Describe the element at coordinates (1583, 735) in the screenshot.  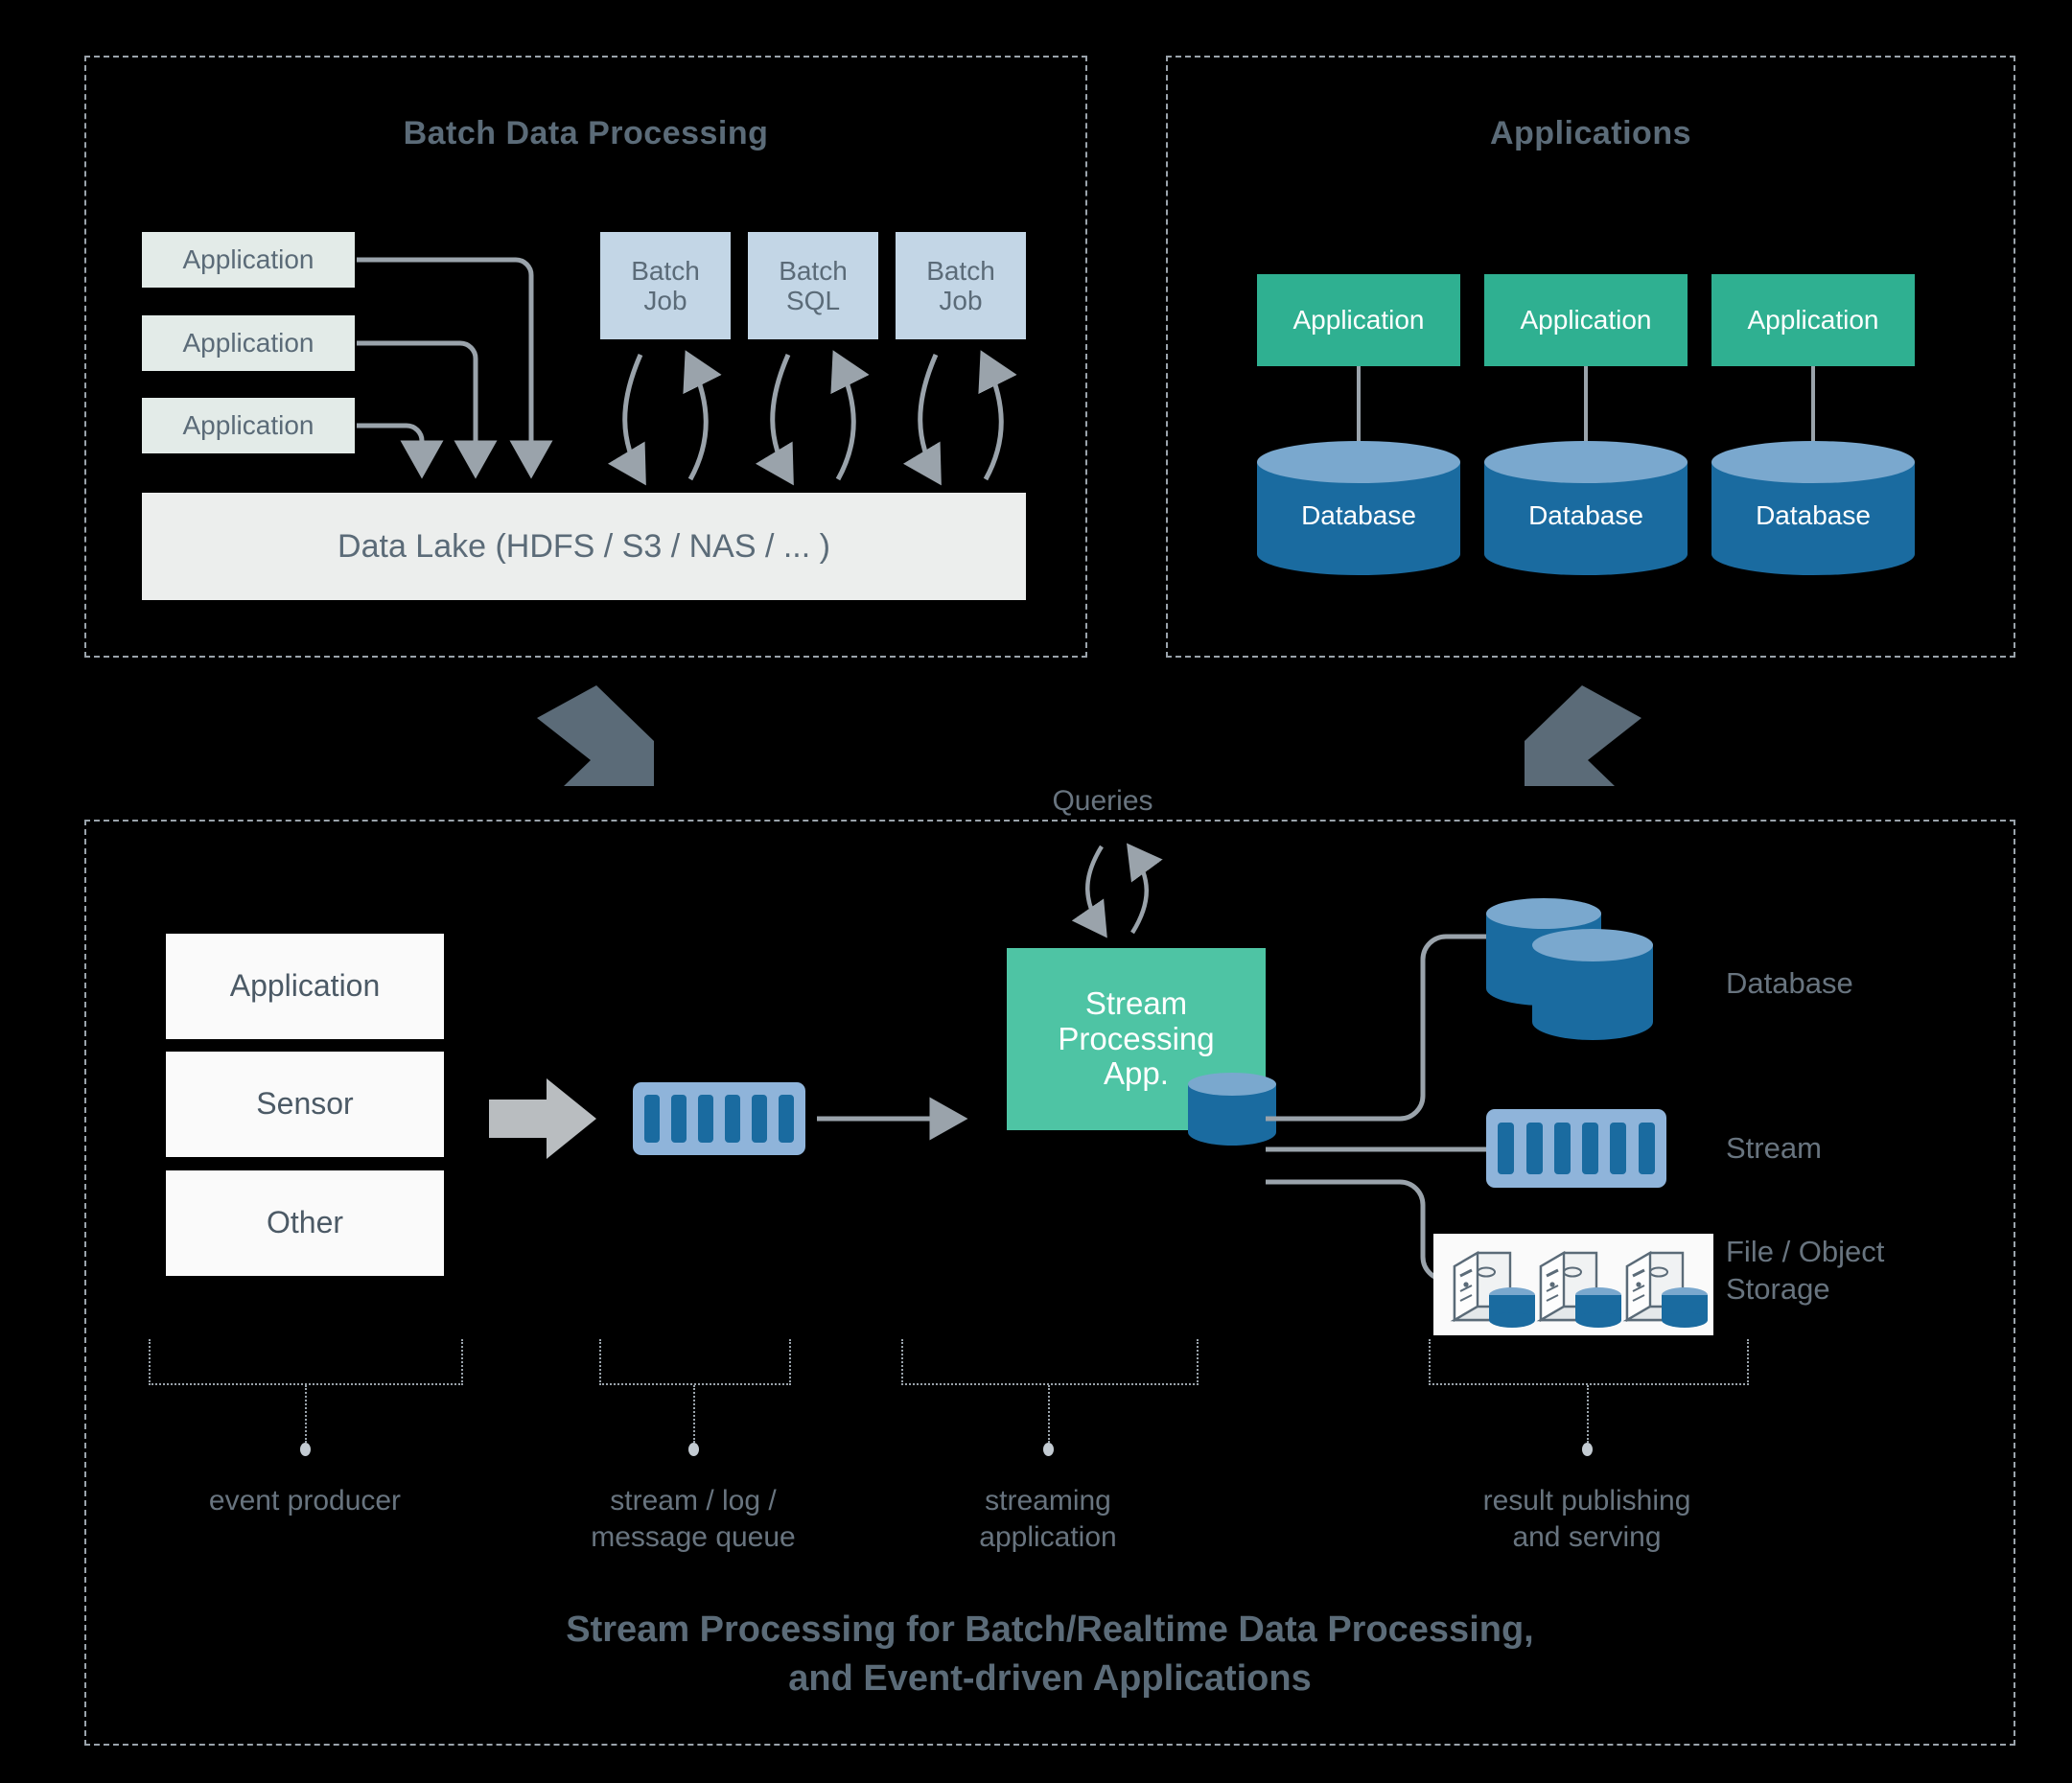
I see `thick-arrow-right-down-left` at that location.